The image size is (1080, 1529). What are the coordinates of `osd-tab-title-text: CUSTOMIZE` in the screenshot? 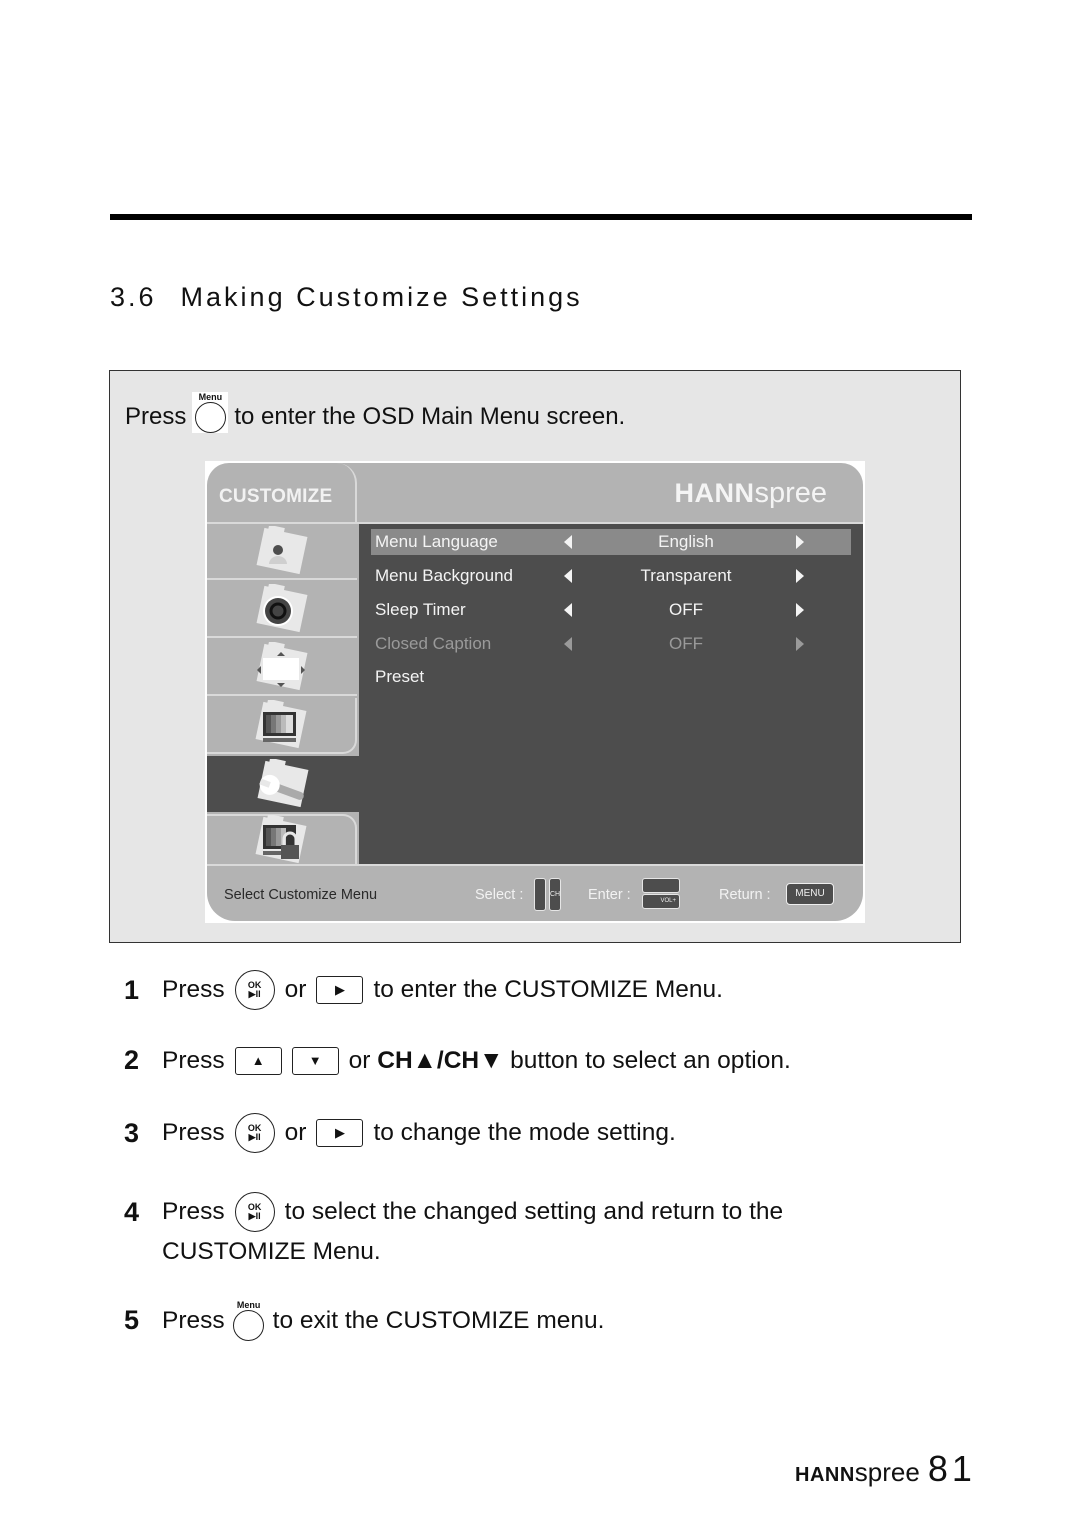 It's located at (276, 496).